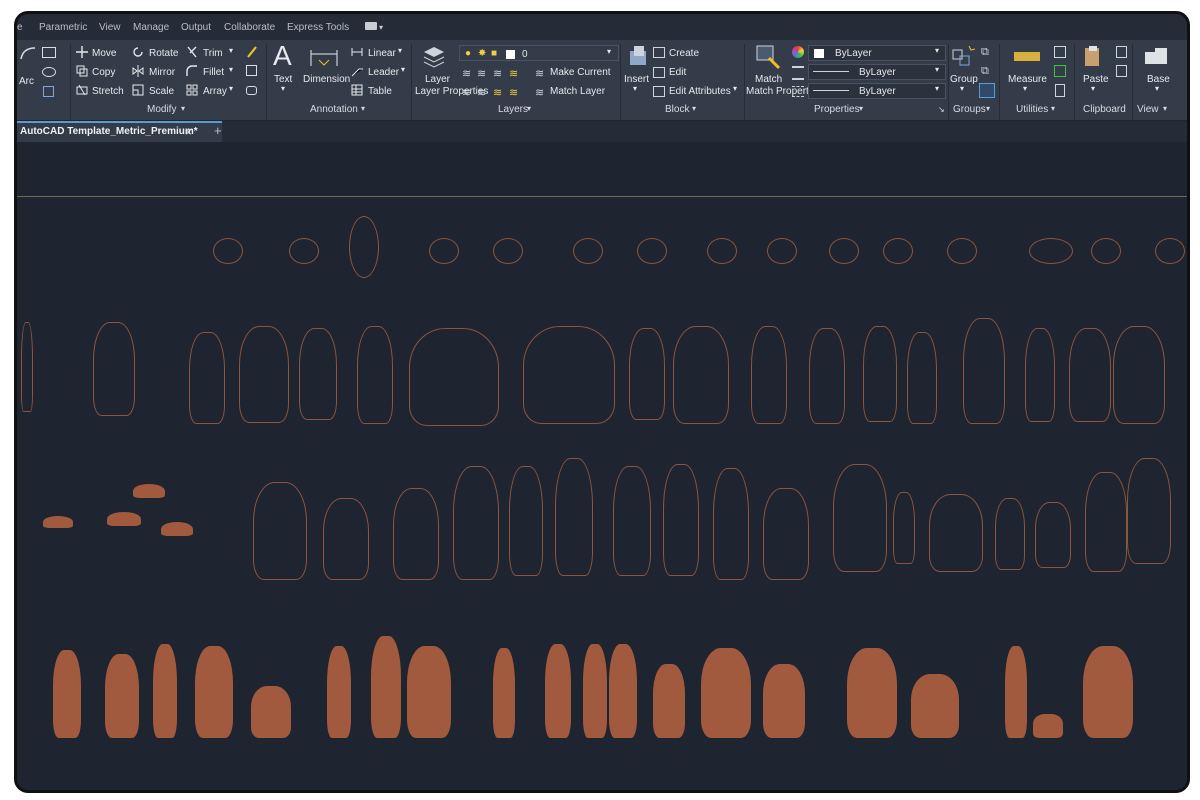 The image size is (1200, 800). Describe the element at coordinates (434, 57) in the screenshot. I see `layer-properties-icon` at that location.